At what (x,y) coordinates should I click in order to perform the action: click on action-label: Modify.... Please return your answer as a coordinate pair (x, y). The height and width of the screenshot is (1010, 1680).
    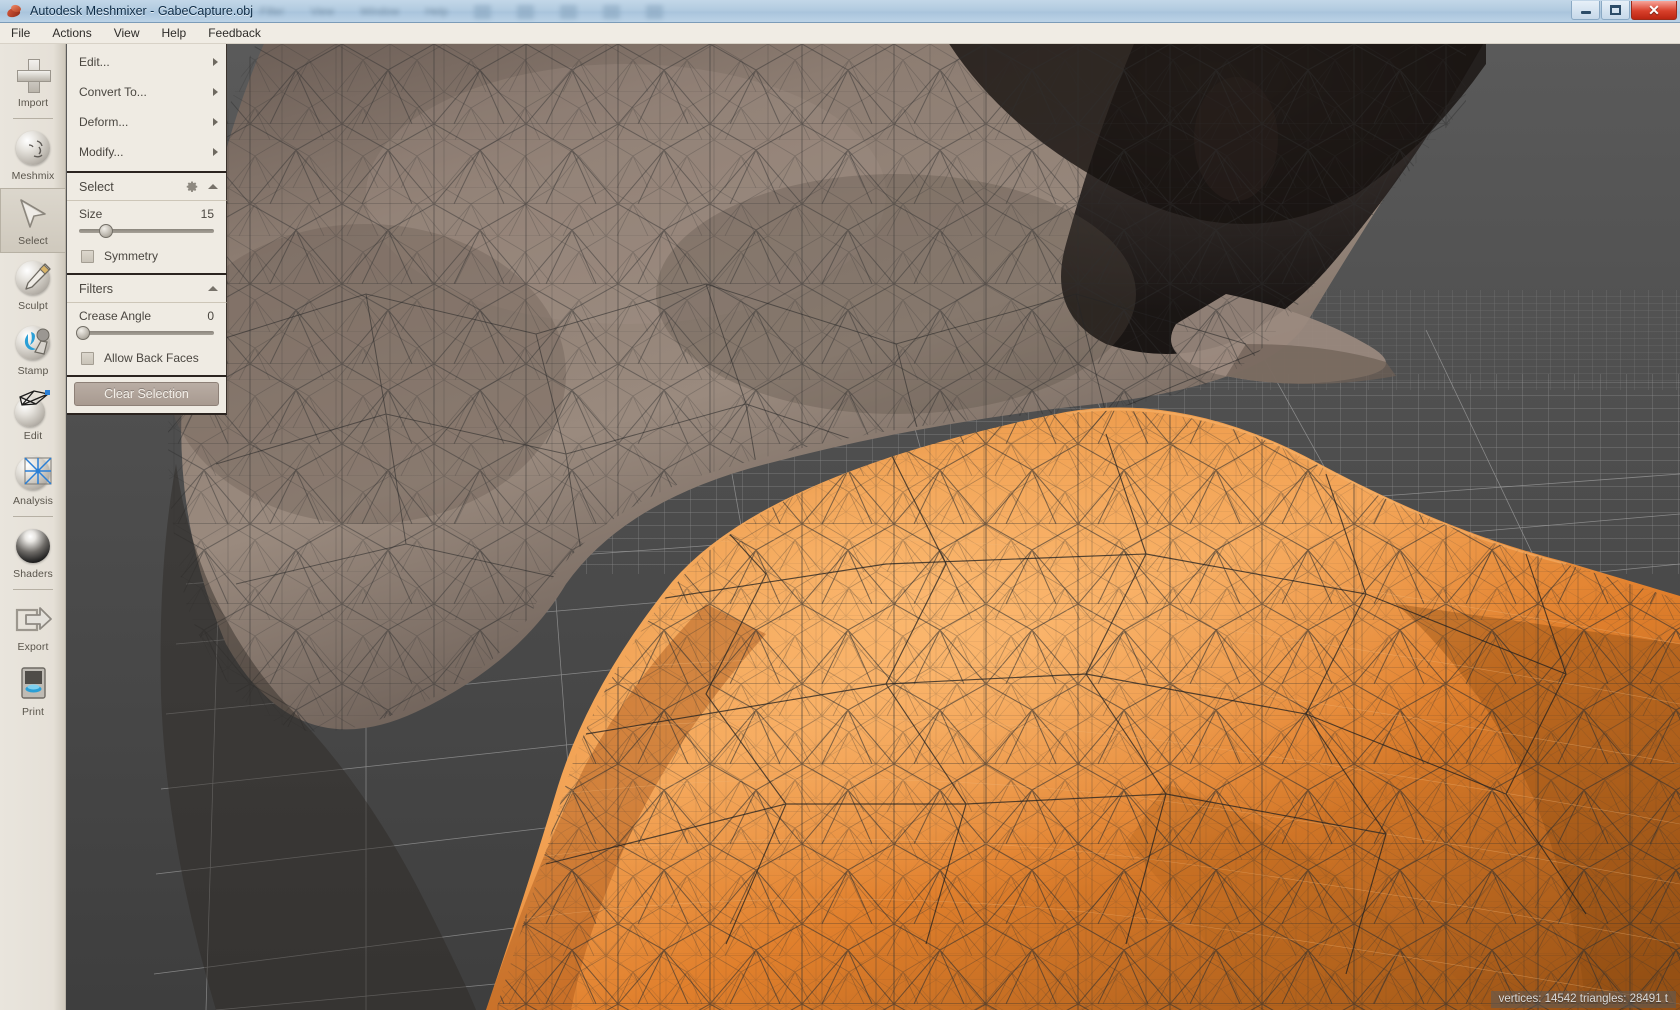
    Looking at the image, I should click on (101, 152).